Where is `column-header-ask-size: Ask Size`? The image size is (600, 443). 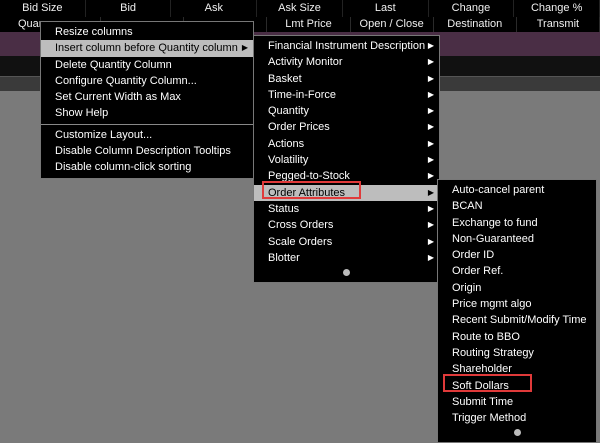
column-header-ask-size: Ask Size is located at coordinates (300, 8).